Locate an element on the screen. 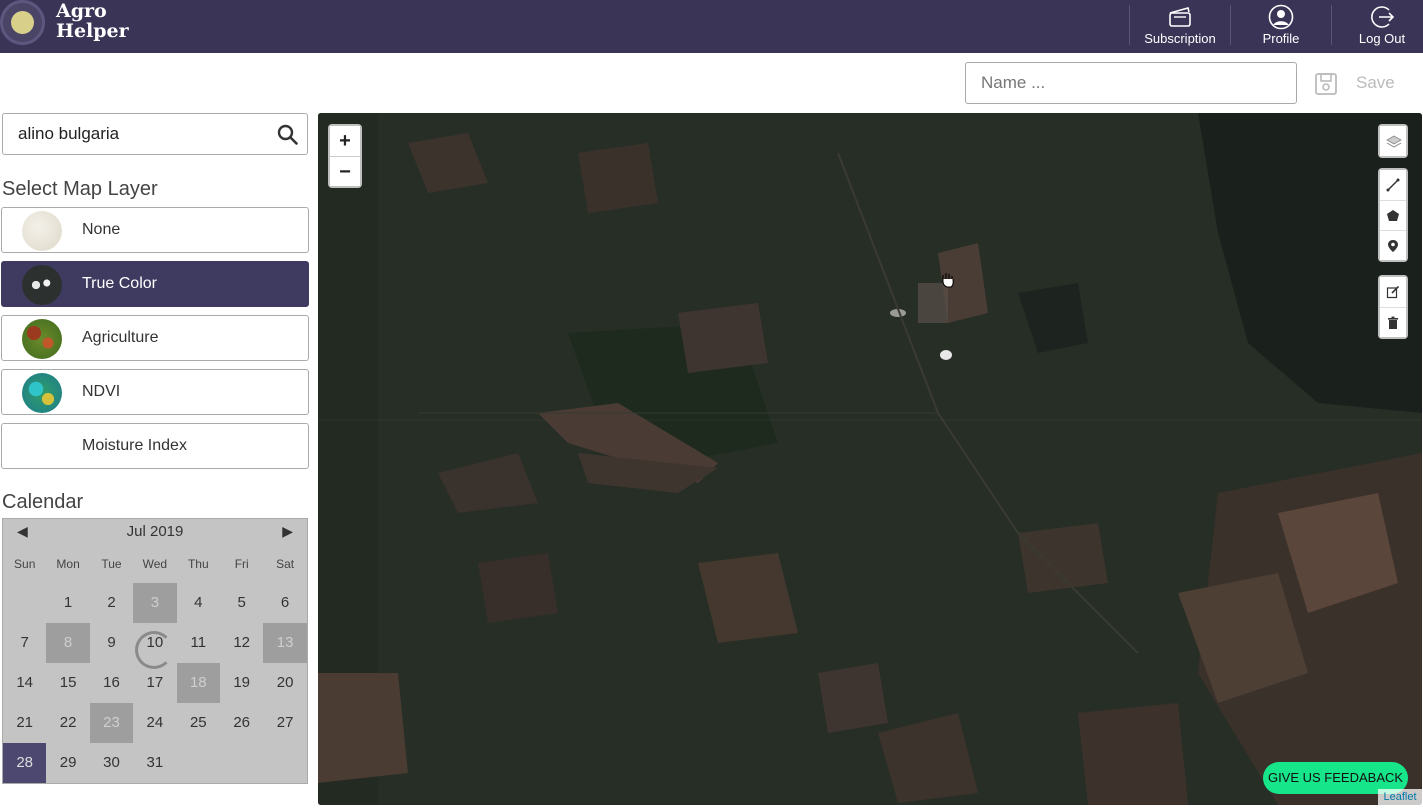  calendar-weekday-label: Thu is located at coordinates (198, 564).